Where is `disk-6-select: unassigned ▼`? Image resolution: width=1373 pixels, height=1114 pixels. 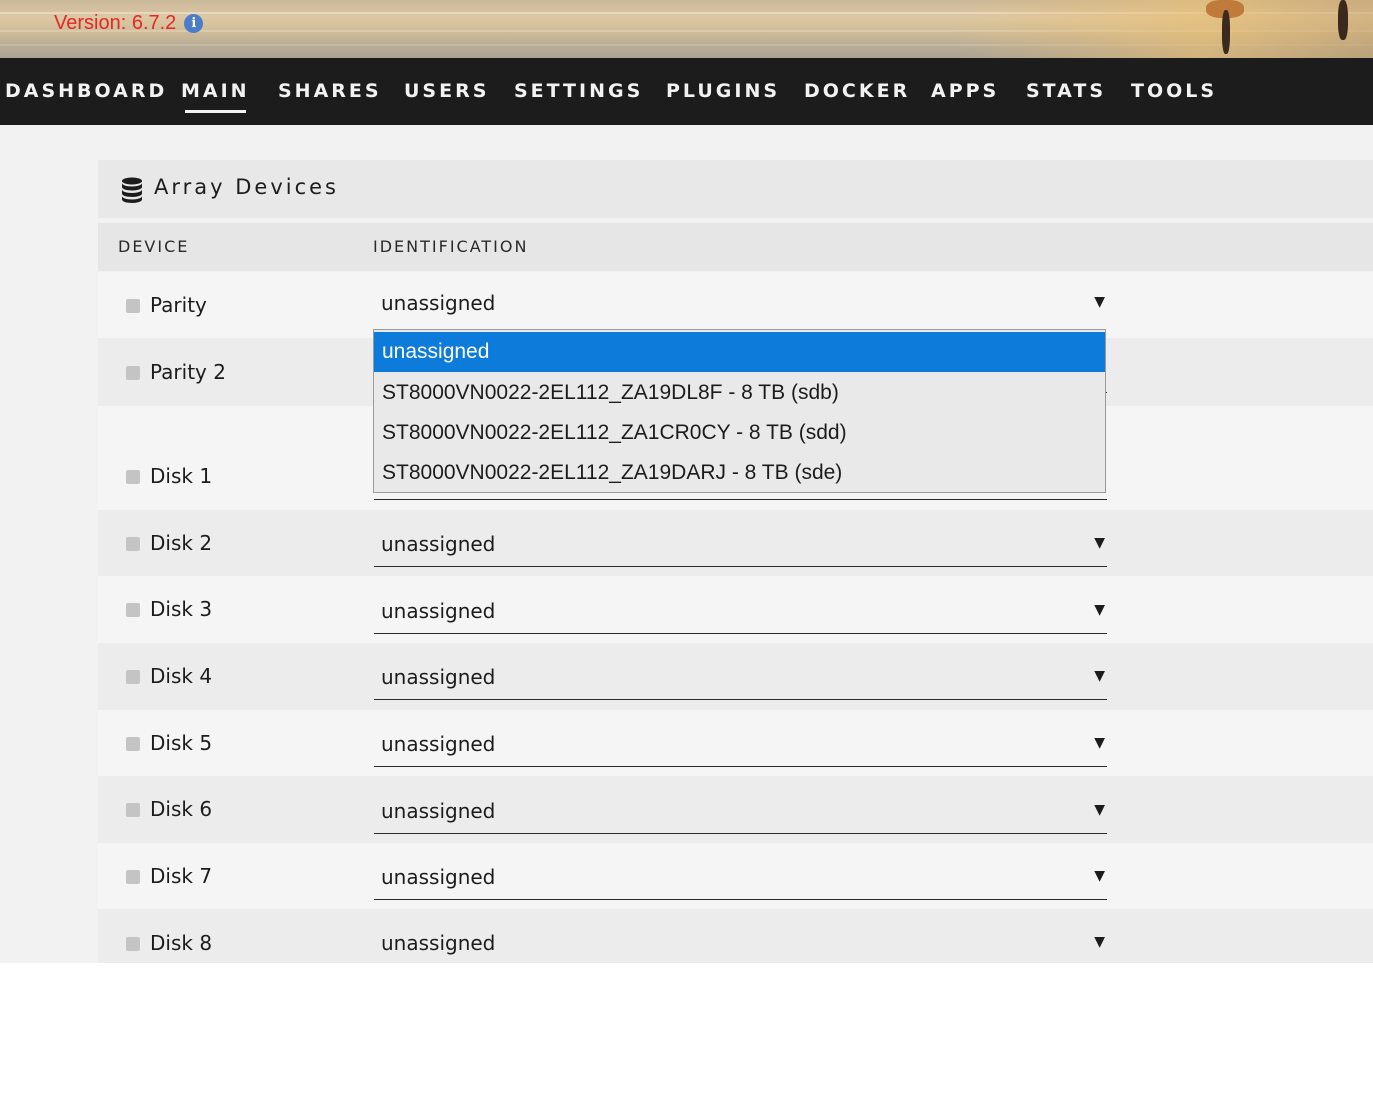 disk-6-select: unassigned ▼ is located at coordinates (740, 814).